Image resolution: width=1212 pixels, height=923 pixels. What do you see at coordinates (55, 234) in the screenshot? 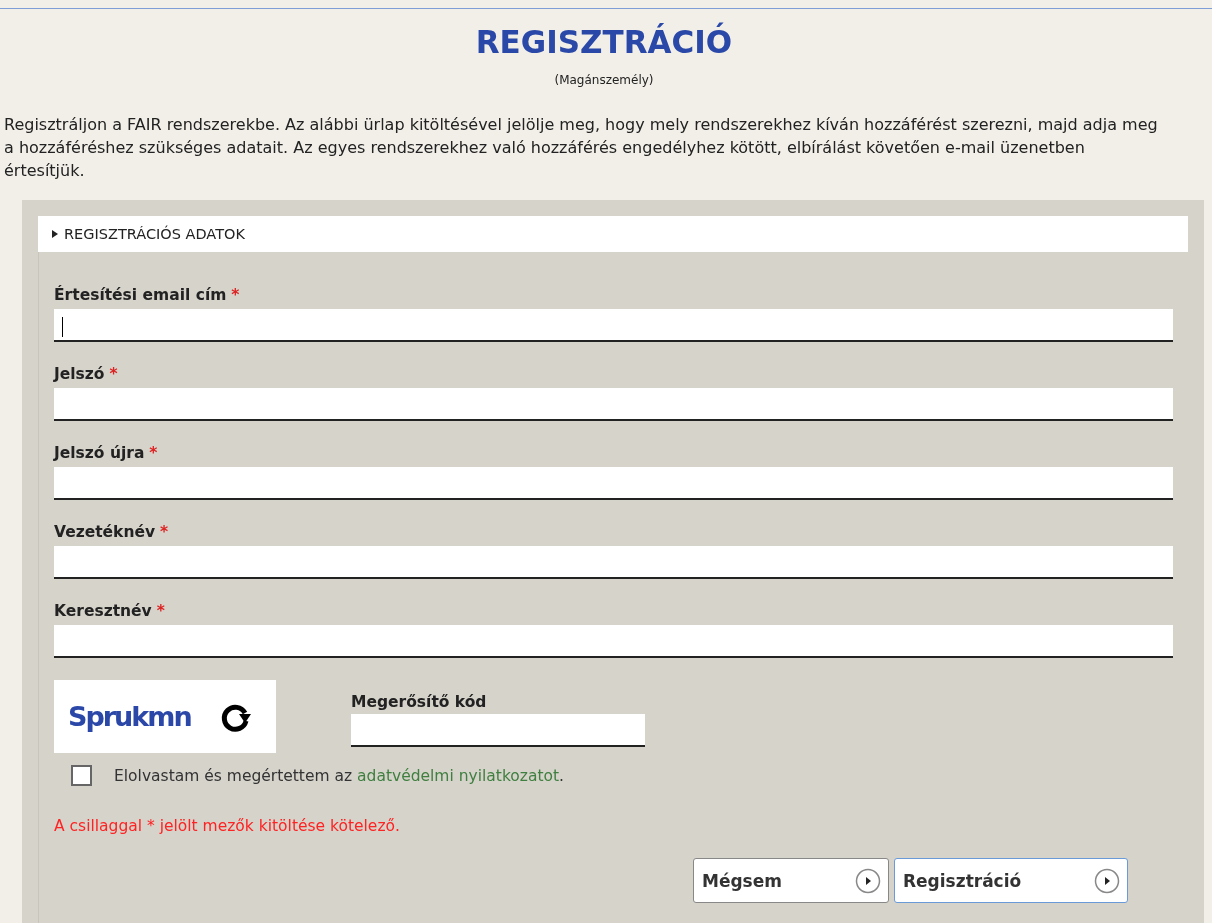
I see `caret-icon` at bounding box center [55, 234].